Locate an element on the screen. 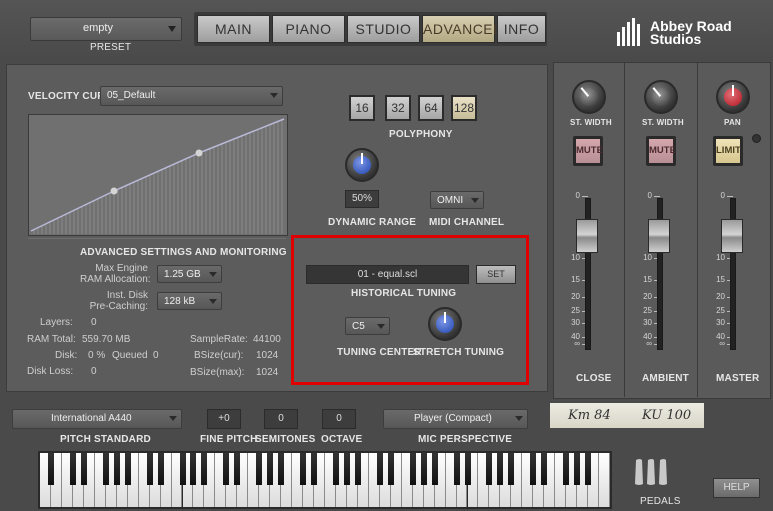 This screenshot has height=511, width=773. velocity-curve-dropdown: 05_Default is located at coordinates (191, 96).